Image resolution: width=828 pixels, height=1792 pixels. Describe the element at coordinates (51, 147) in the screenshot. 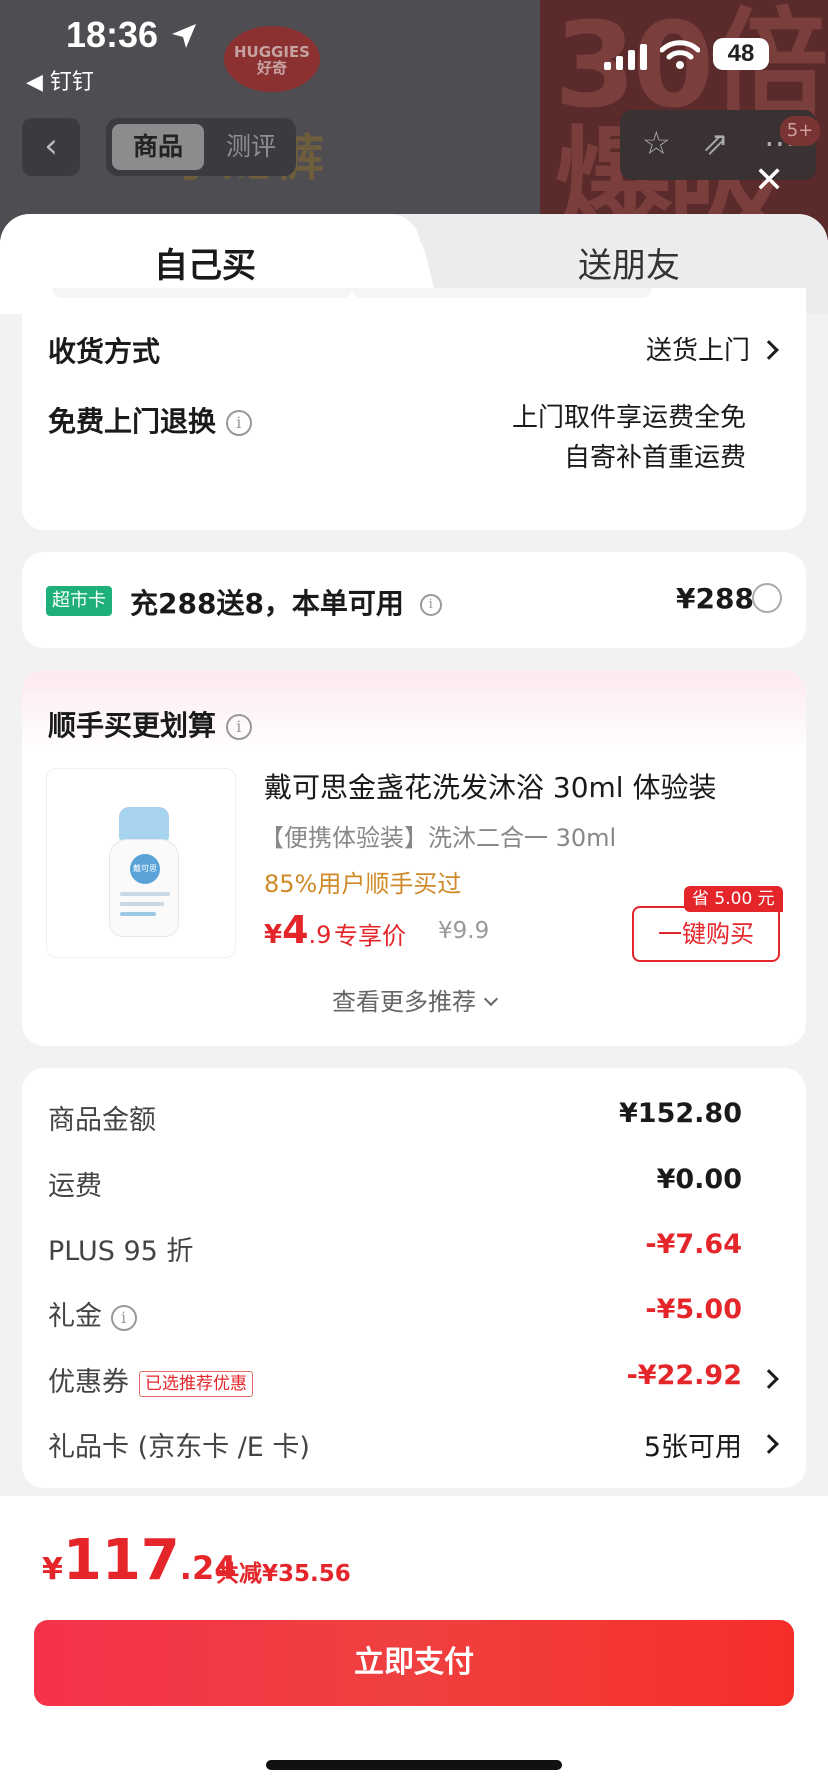

I see `back-button: ‹` at that location.